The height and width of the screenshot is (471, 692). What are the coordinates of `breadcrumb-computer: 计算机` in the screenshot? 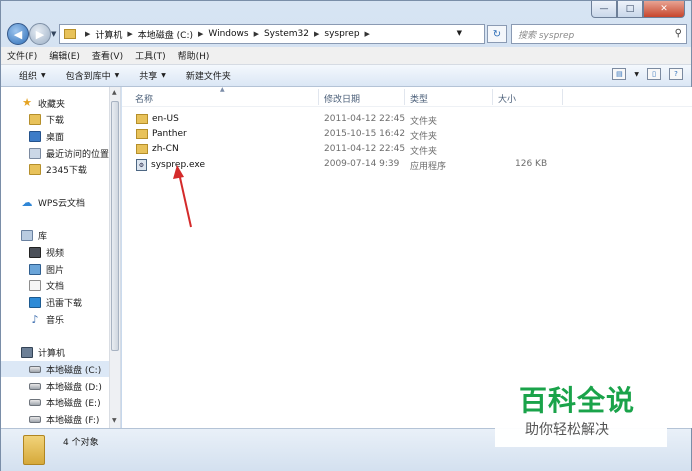 It's located at (108, 34).